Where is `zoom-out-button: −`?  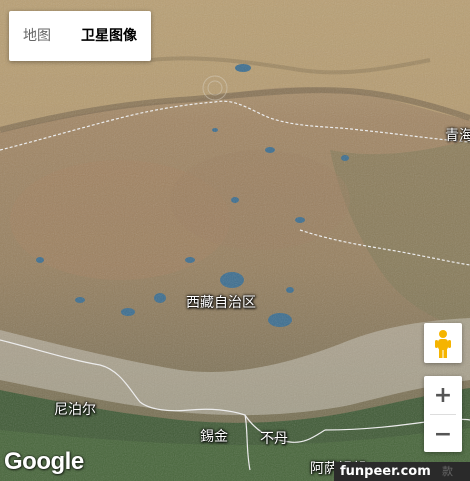 zoom-out-button: − is located at coordinates (443, 434).